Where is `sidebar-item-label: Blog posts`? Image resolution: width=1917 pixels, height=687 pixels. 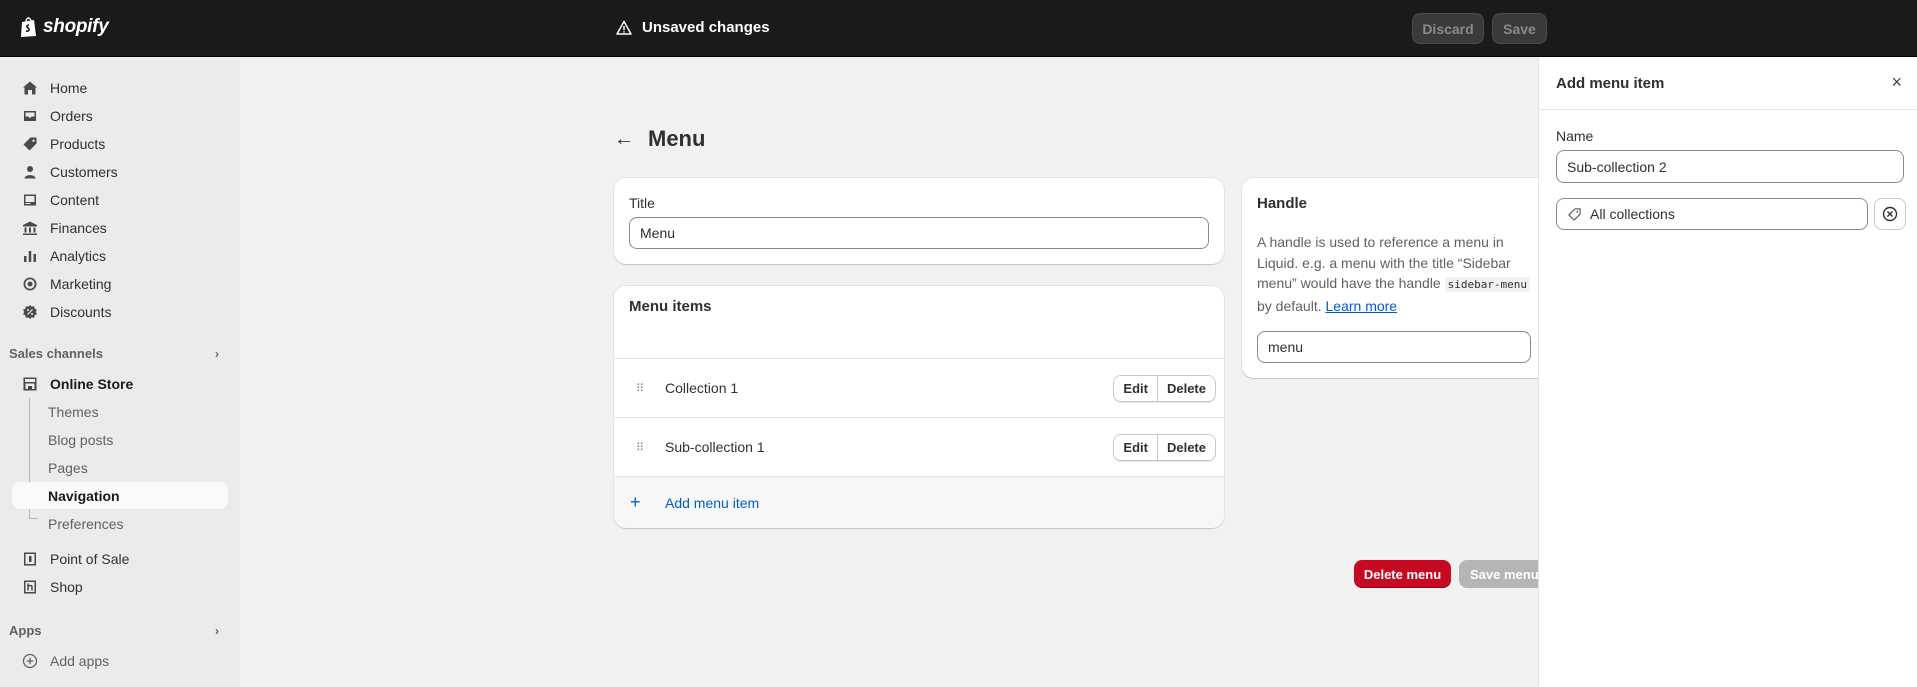
sidebar-item-label: Blog posts is located at coordinates (81, 439).